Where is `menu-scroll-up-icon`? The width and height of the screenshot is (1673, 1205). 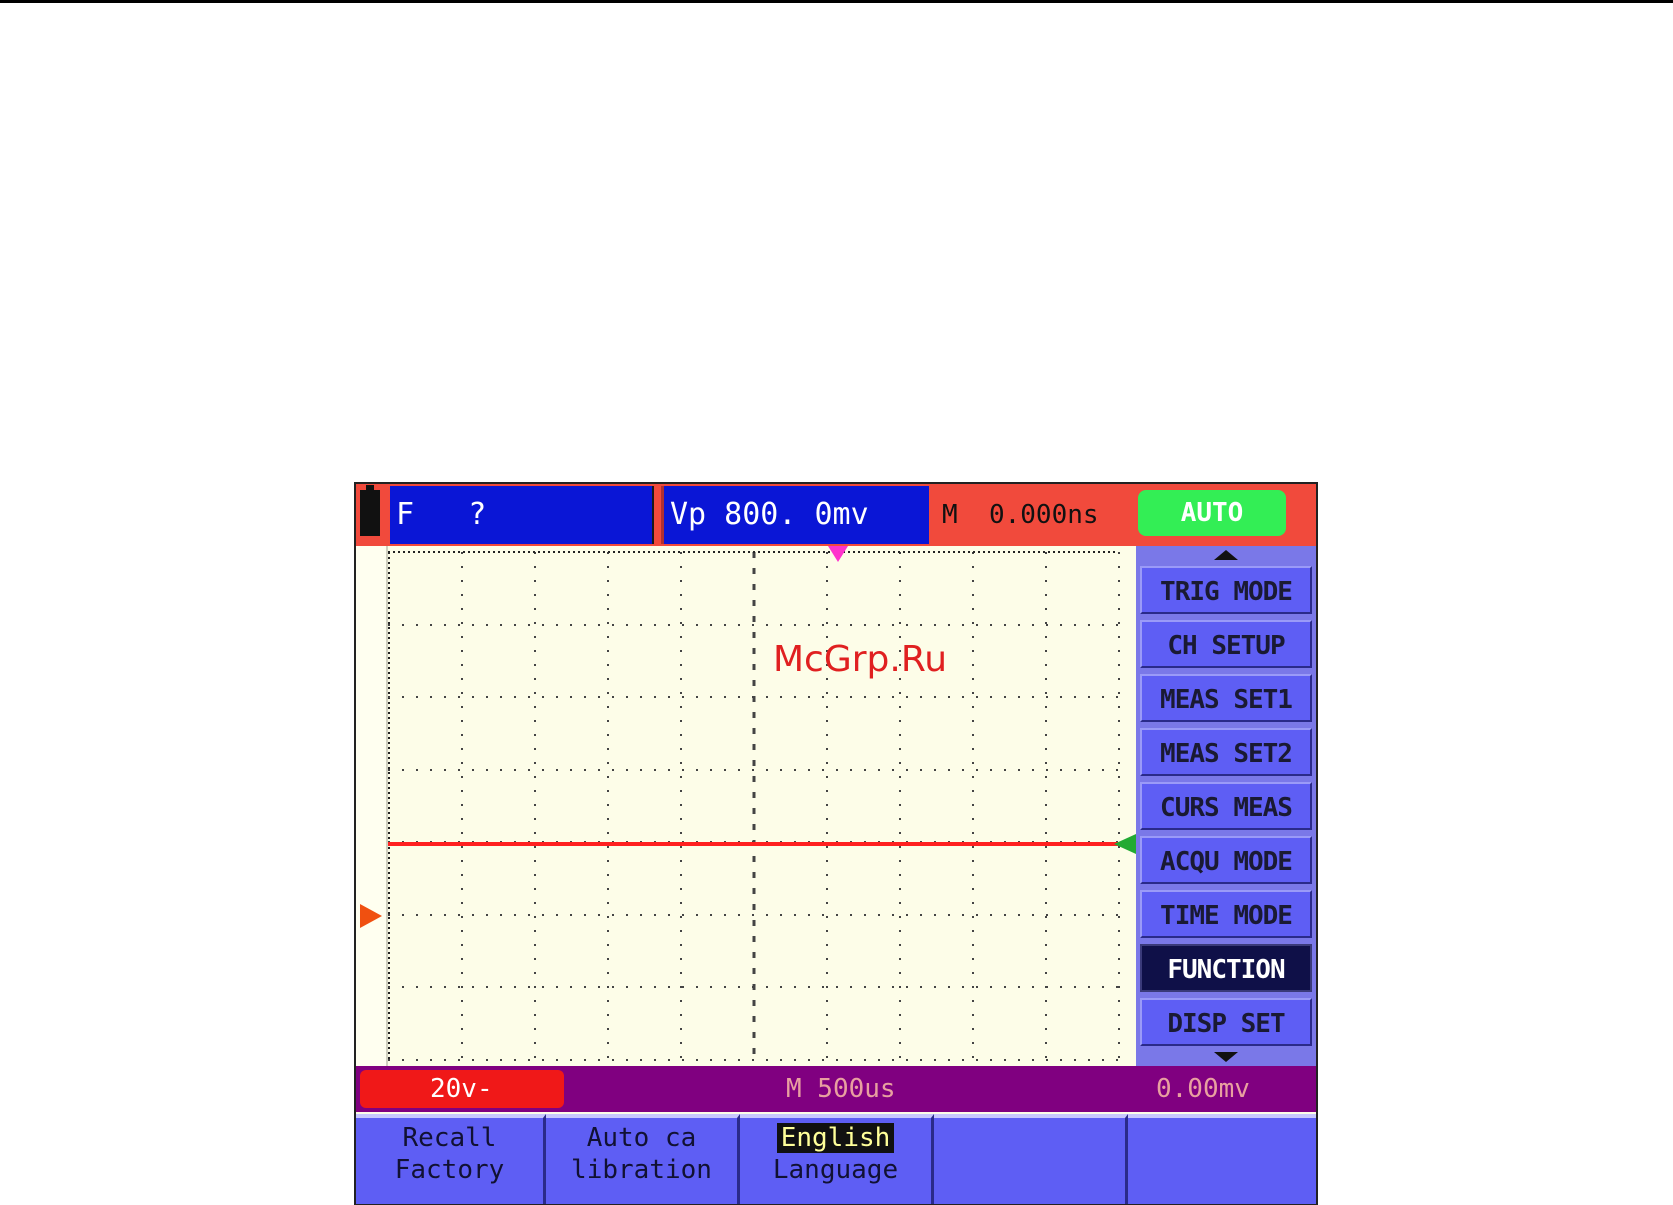 menu-scroll-up-icon is located at coordinates (1226, 555).